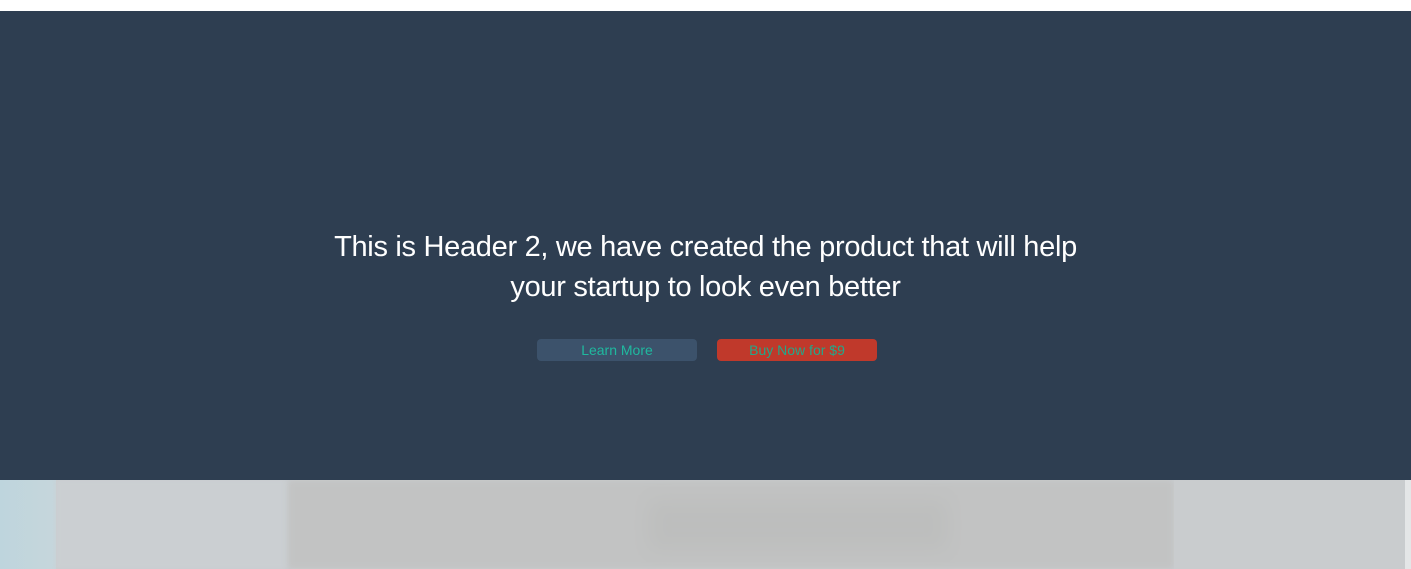 Image resolution: width=1411 pixels, height=569 pixels. Describe the element at coordinates (172, 524) in the screenshot. I see `background-left-panel` at that location.